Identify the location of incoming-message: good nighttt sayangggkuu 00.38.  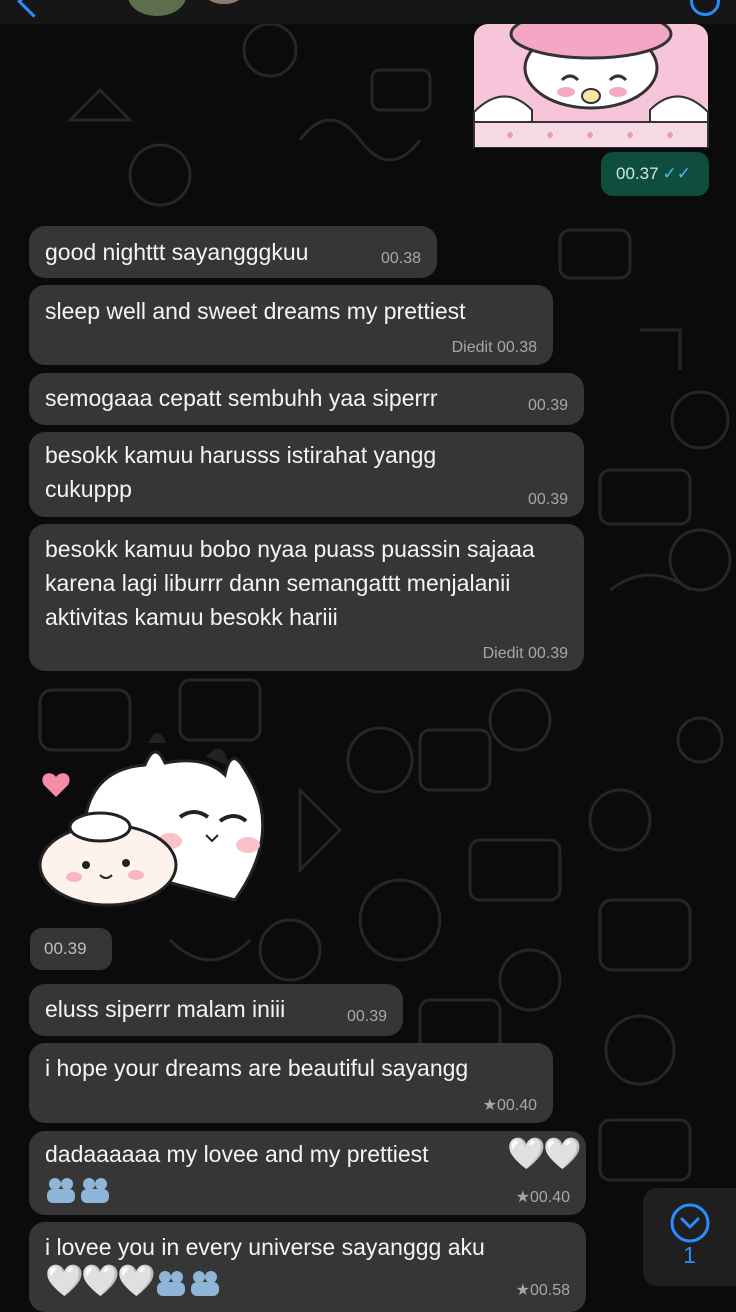
(233, 252).